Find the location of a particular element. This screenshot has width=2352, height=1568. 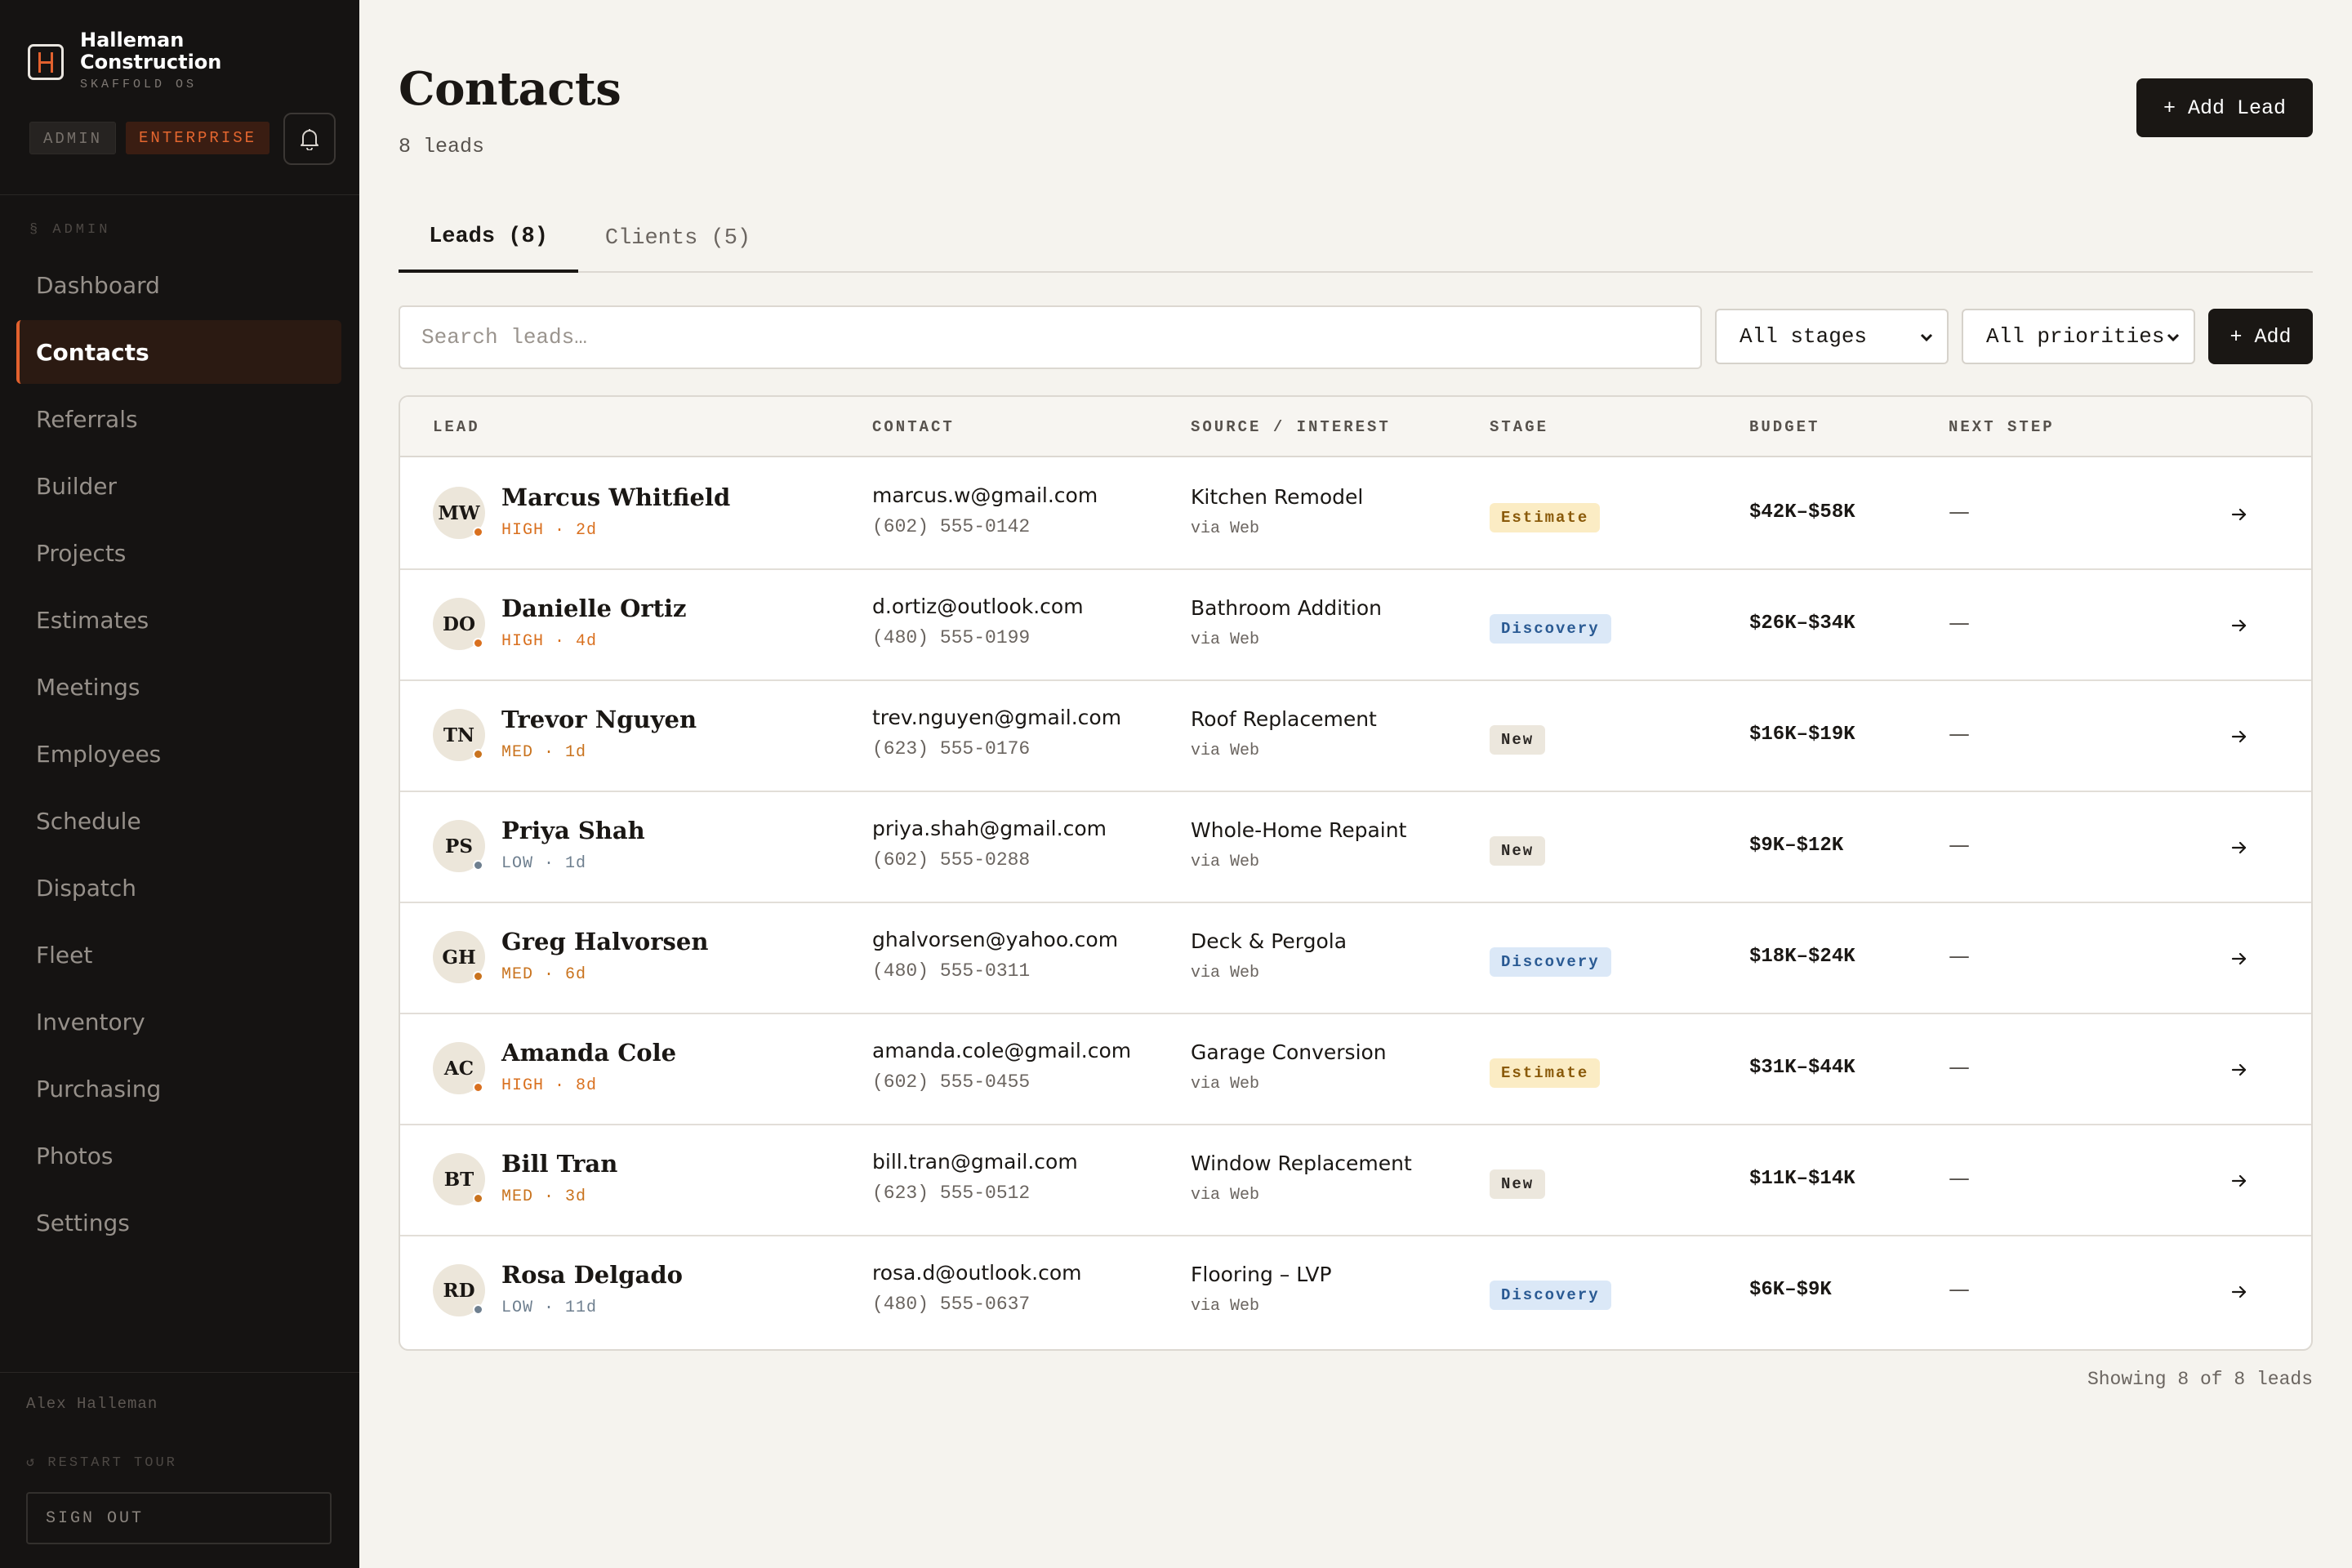

sidebar-item-contacts: Contacts is located at coordinates (178, 352).